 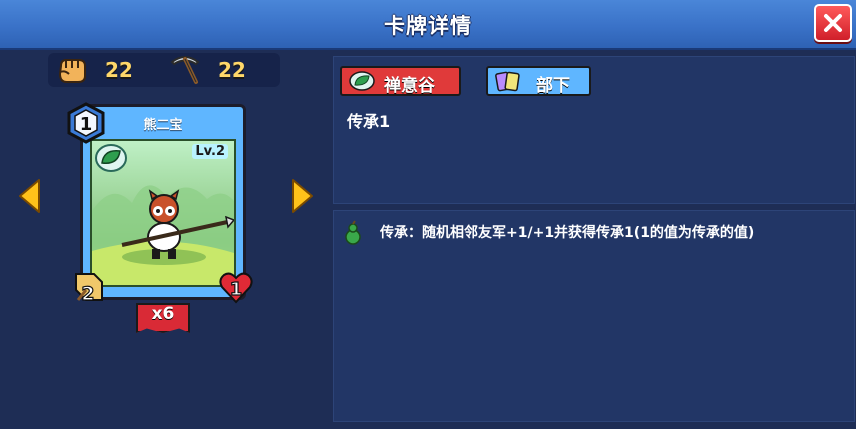 I want to click on card-attack: 2, so click(x=87, y=294).